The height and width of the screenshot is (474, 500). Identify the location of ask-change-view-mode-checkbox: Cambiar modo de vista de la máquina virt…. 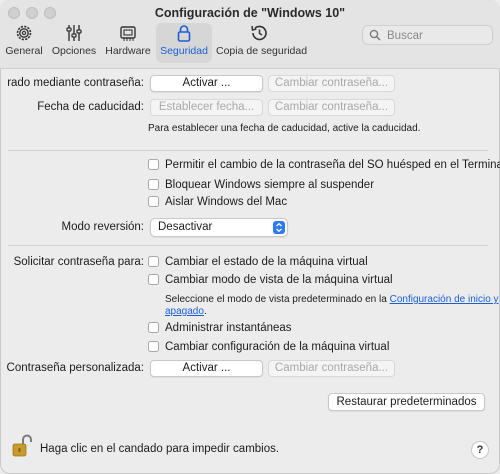
(270, 280).